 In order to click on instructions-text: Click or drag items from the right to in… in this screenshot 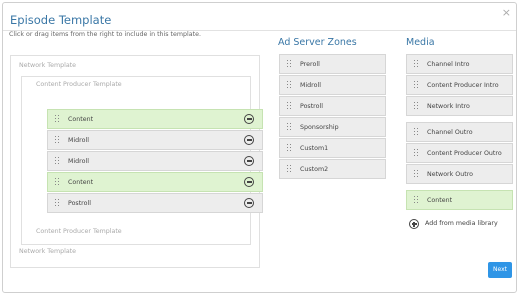, I will do `click(105, 34)`.